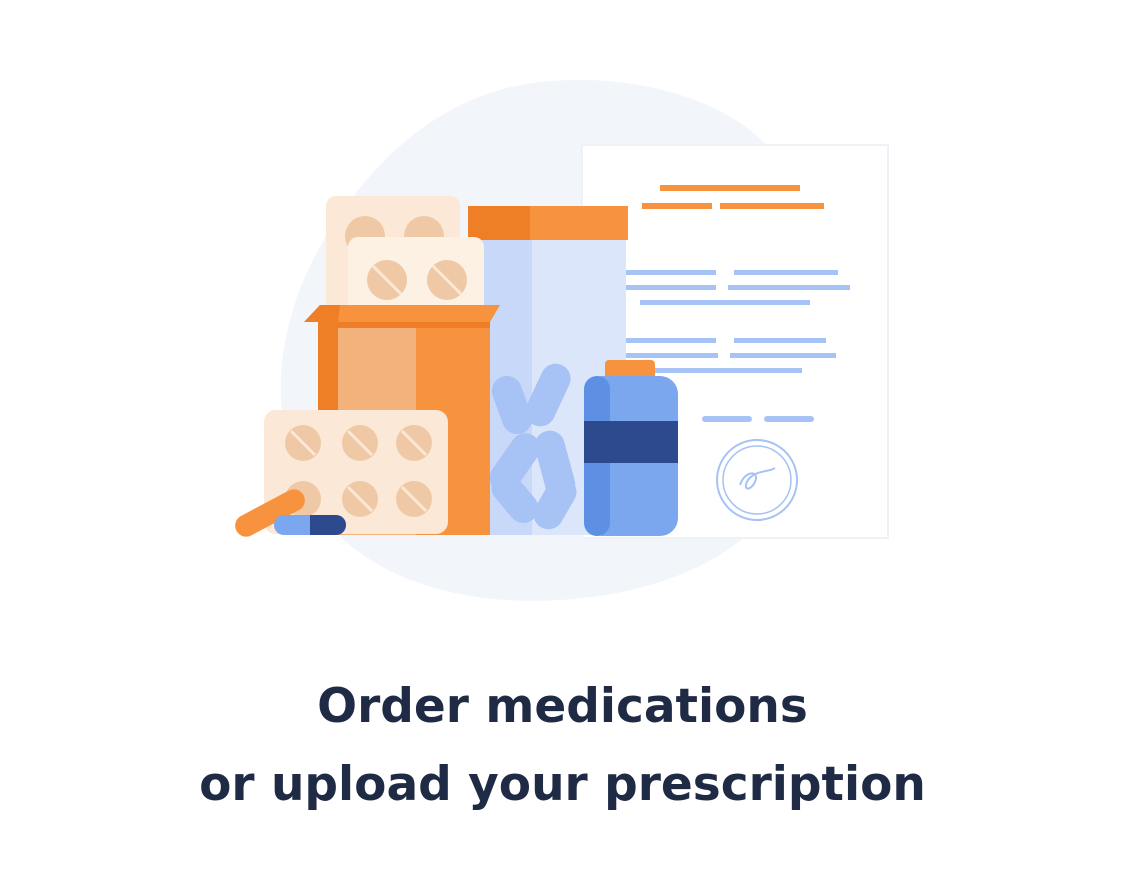 The width and height of the screenshot is (1125, 870). What do you see at coordinates (562, 706) in the screenshot?
I see `headline-line-1: Order medications` at bounding box center [562, 706].